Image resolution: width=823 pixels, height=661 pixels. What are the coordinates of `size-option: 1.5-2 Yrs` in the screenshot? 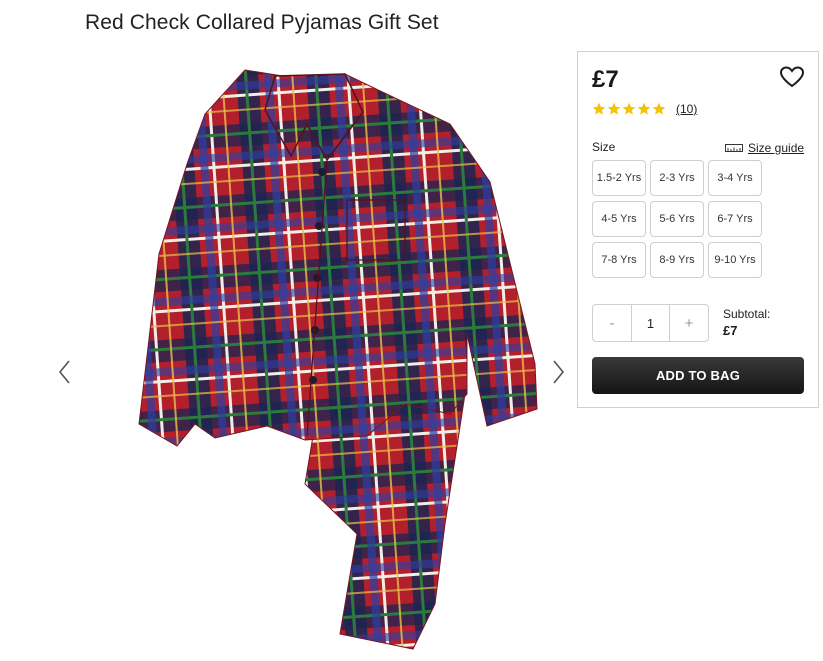 It's located at (619, 178).